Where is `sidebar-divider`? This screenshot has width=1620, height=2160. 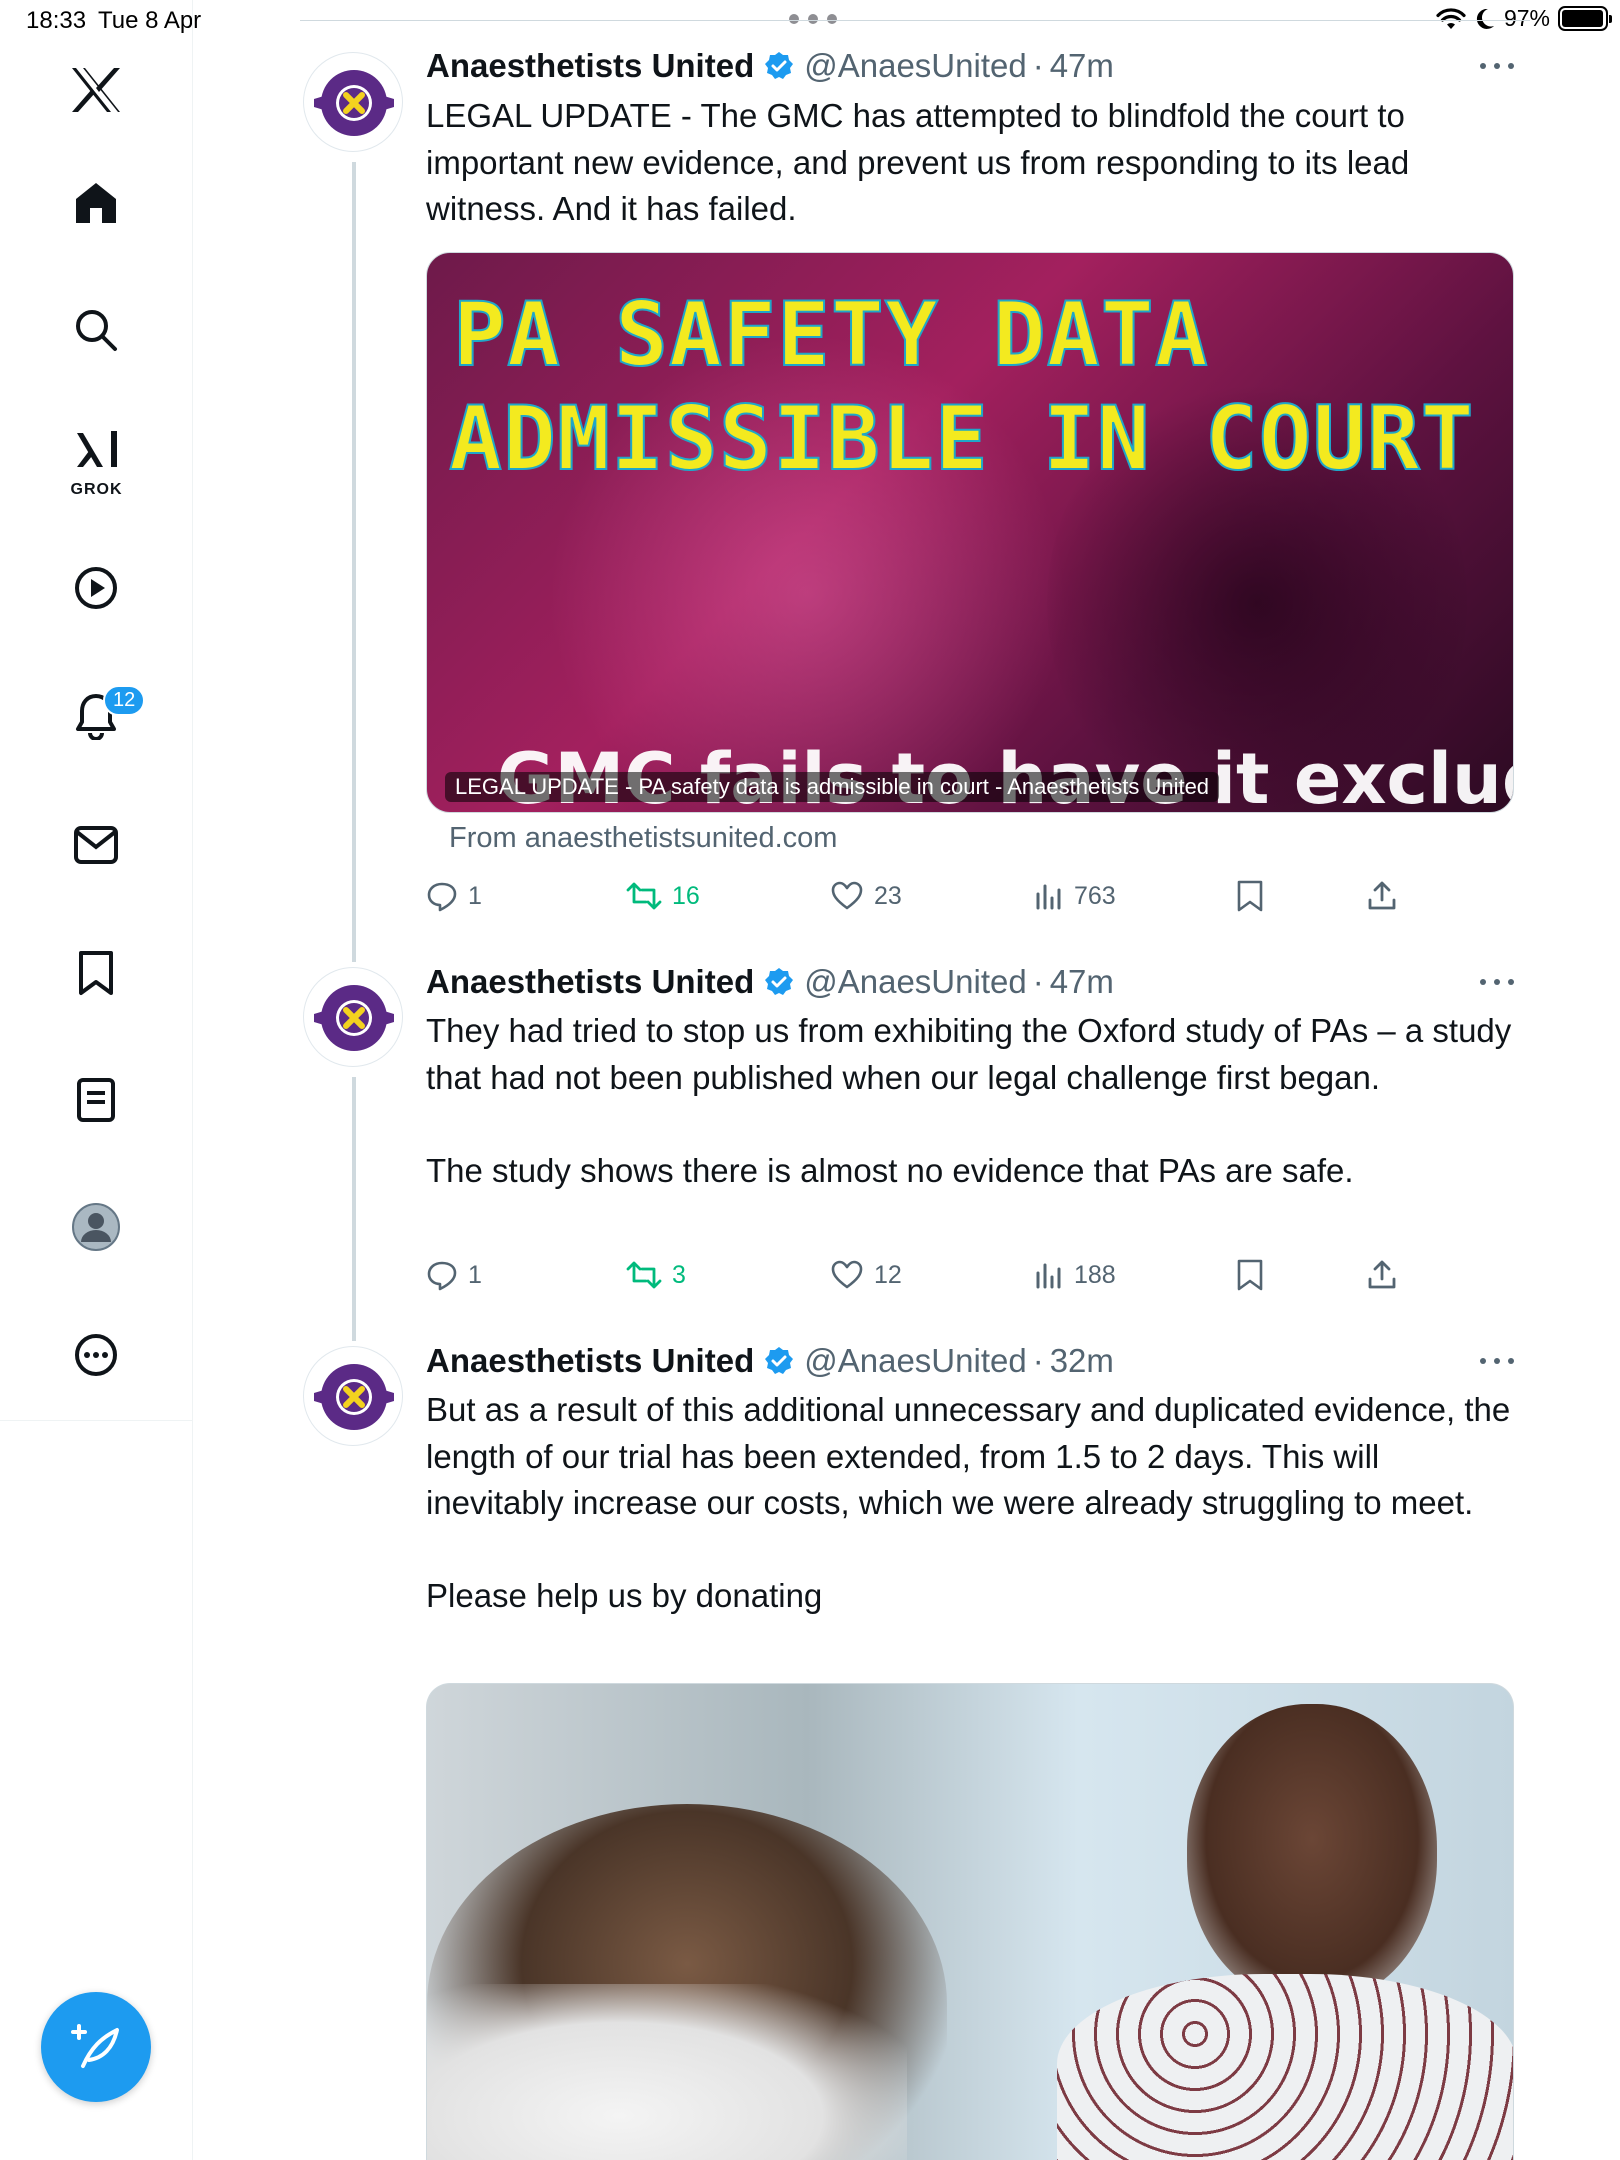
sidebar-divider is located at coordinates (96, 1420).